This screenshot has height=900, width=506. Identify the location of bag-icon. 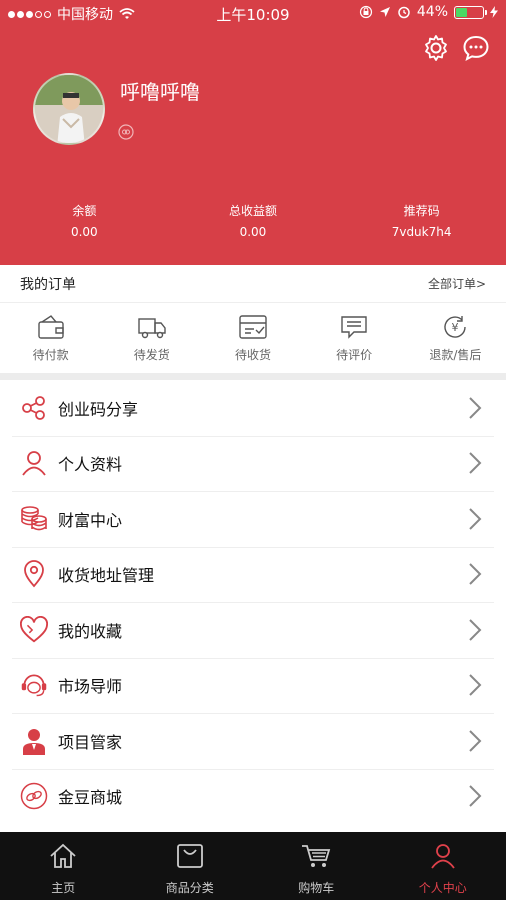
(189, 856).